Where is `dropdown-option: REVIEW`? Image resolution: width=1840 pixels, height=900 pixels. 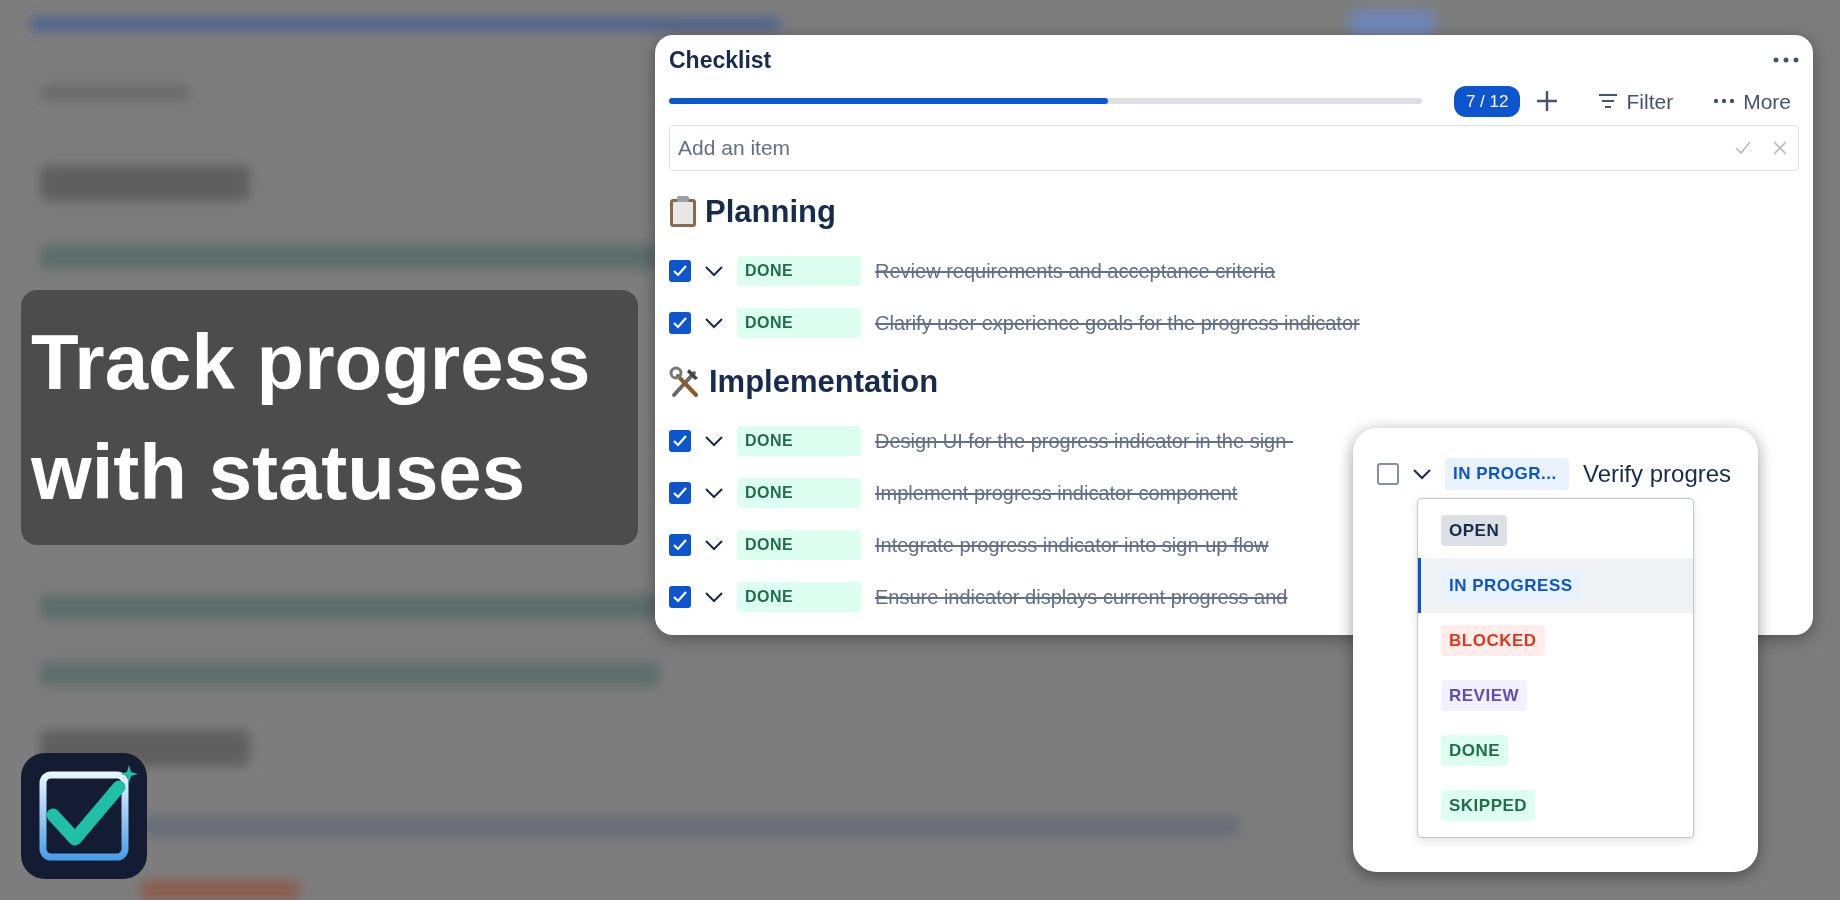
dropdown-option: REVIEW is located at coordinates (1555, 695).